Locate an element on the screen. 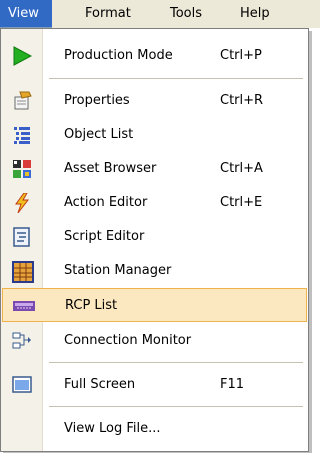 This screenshot has height=453, width=320. menu-item-station-manager: Station Manager is located at coordinates (154, 271).